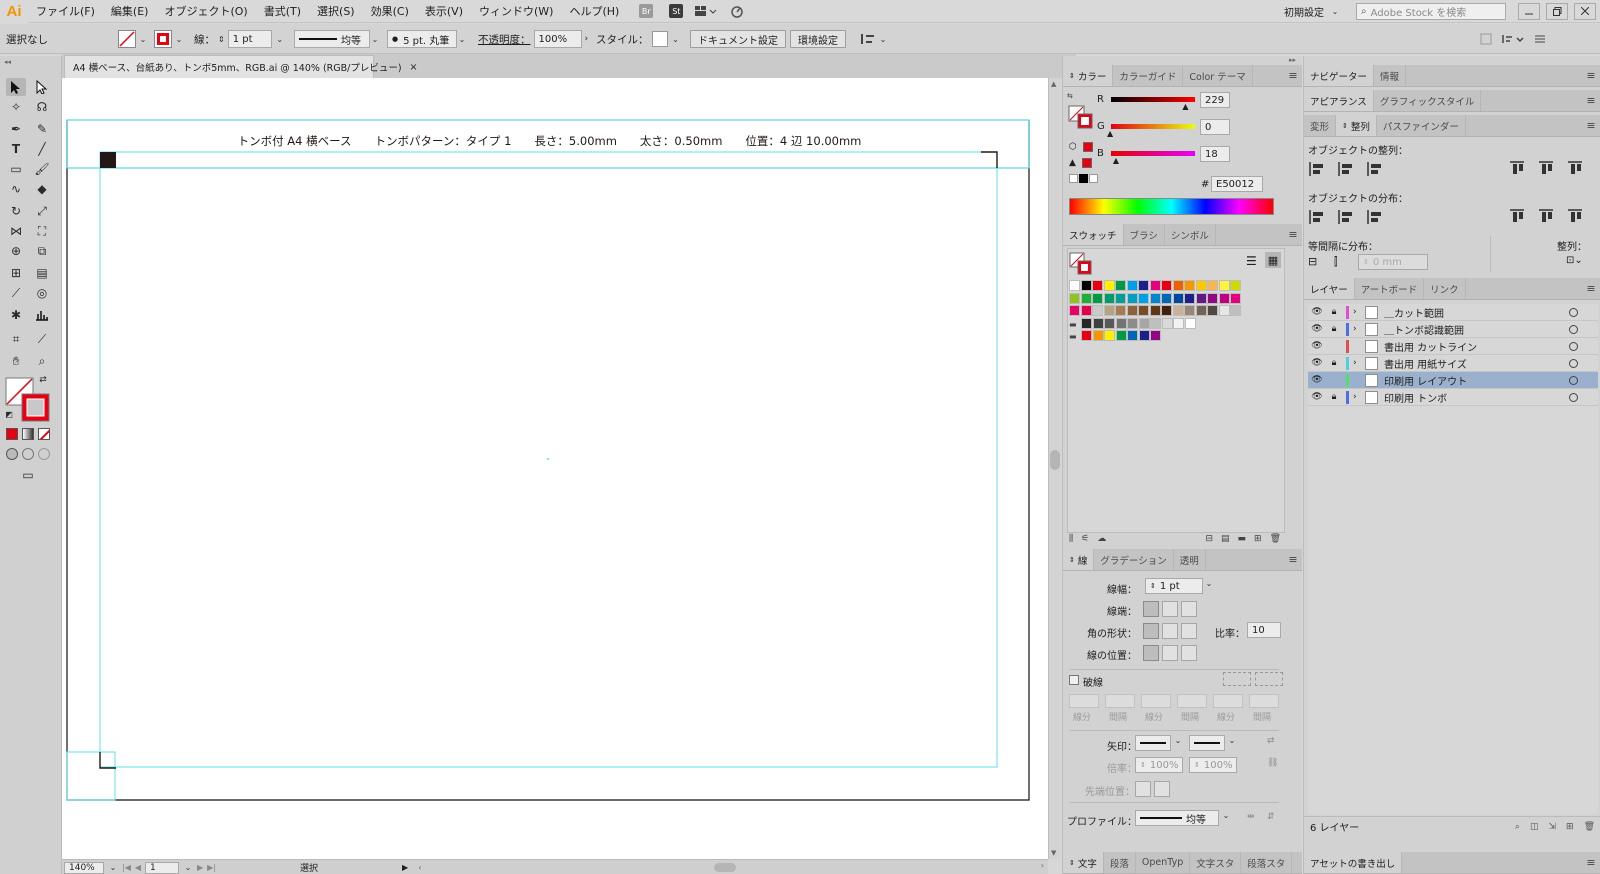  Describe the element at coordinates (1557, 11) in the screenshot. I see `maximize-button` at that location.